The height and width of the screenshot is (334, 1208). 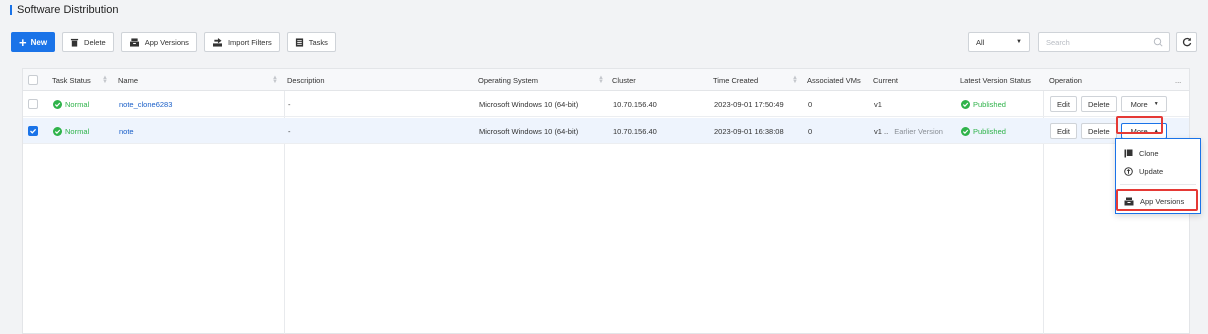 I want to click on menu-divider, so click(x=1158, y=184).